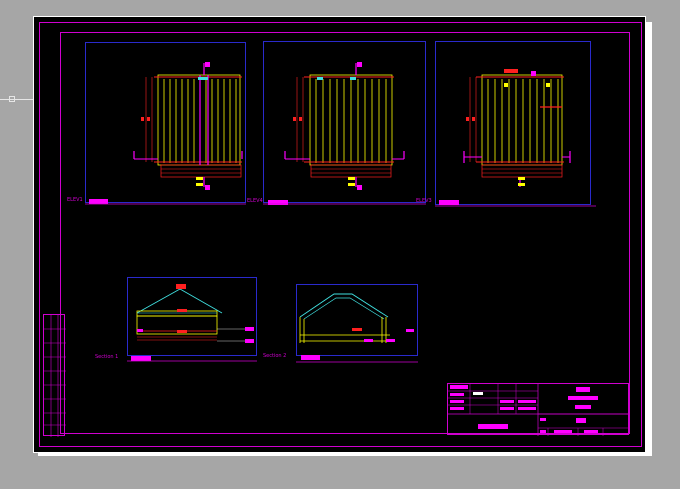  I want to click on cursor-pickbox, so click(12, 99).